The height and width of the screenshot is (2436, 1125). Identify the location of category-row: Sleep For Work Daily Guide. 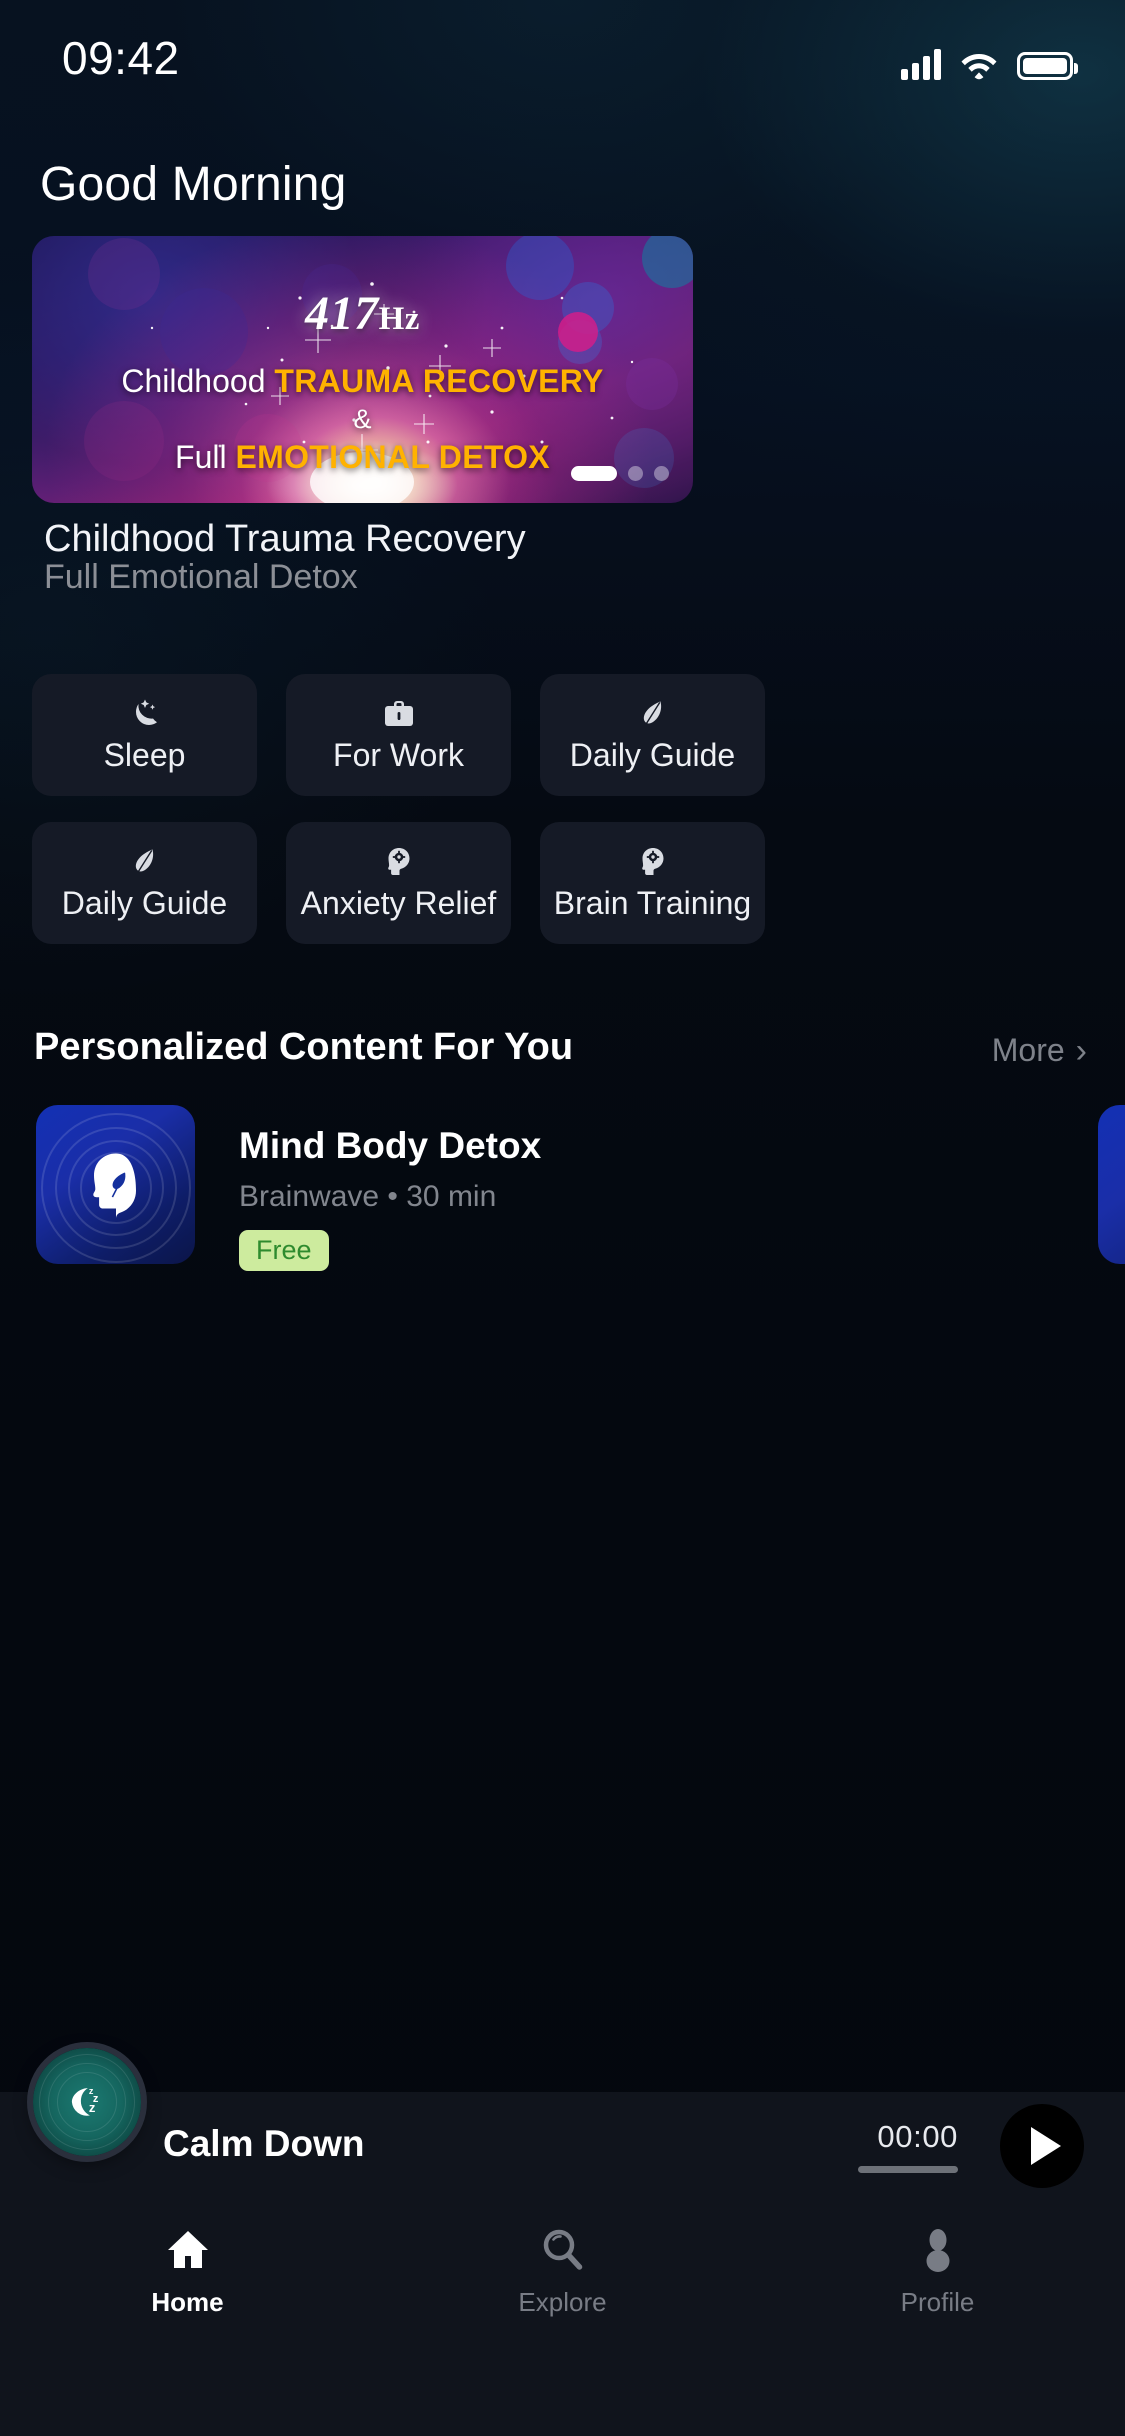
(578, 735).